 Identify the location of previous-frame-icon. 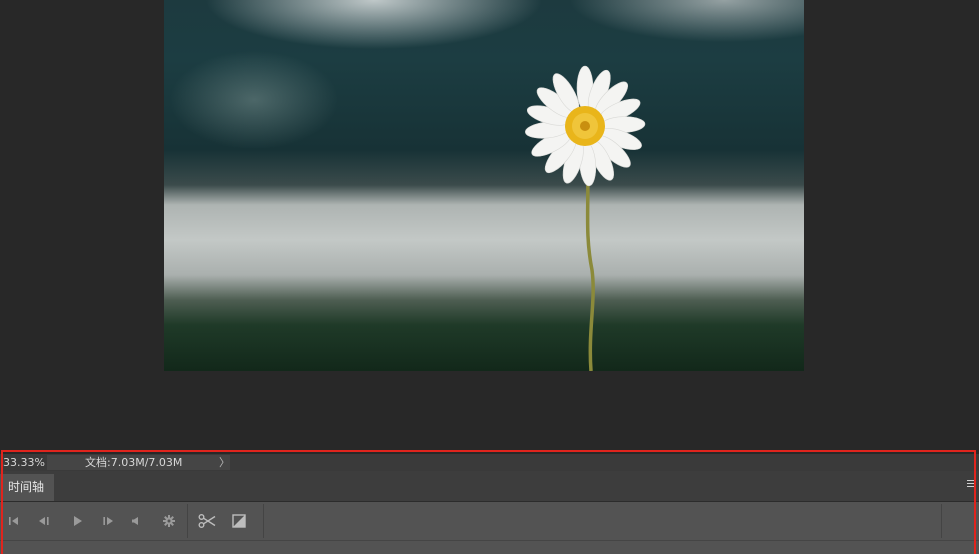
(44, 521).